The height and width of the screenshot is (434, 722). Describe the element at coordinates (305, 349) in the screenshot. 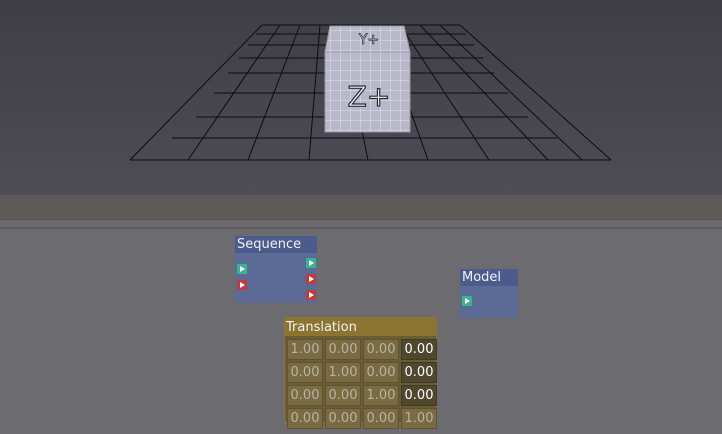

I see `matrix-cell-r1-c1: 1.00` at that location.